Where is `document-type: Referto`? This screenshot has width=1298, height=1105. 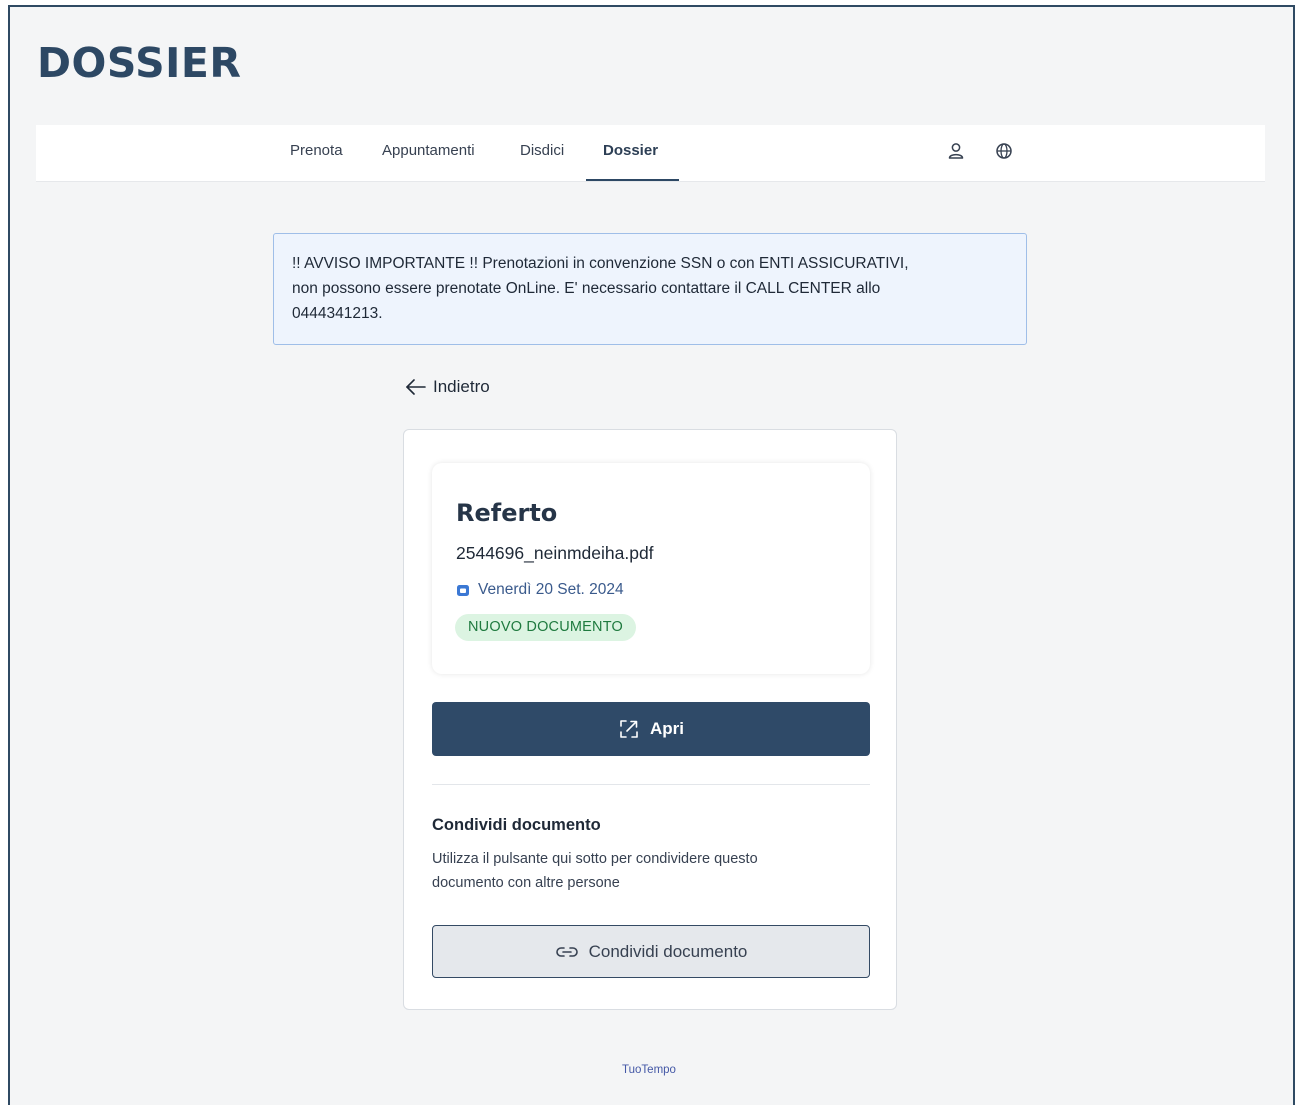 document-type: Referto is located at coordinates (507, 513).